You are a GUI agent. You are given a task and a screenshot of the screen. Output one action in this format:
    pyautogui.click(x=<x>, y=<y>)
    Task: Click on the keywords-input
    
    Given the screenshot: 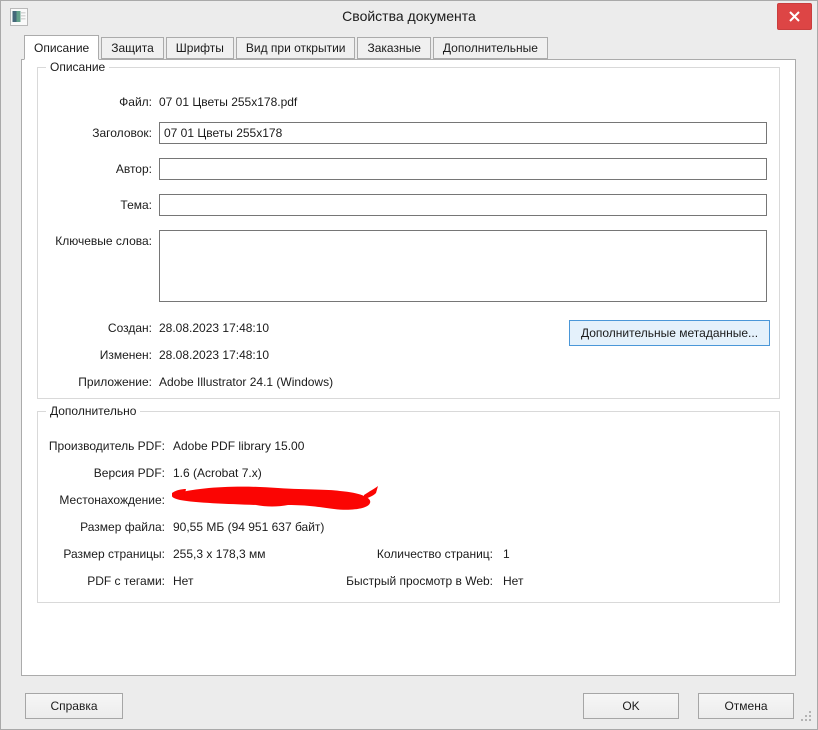 What is the action you would take?
    pyautogui.click(x=463, y=266)
    